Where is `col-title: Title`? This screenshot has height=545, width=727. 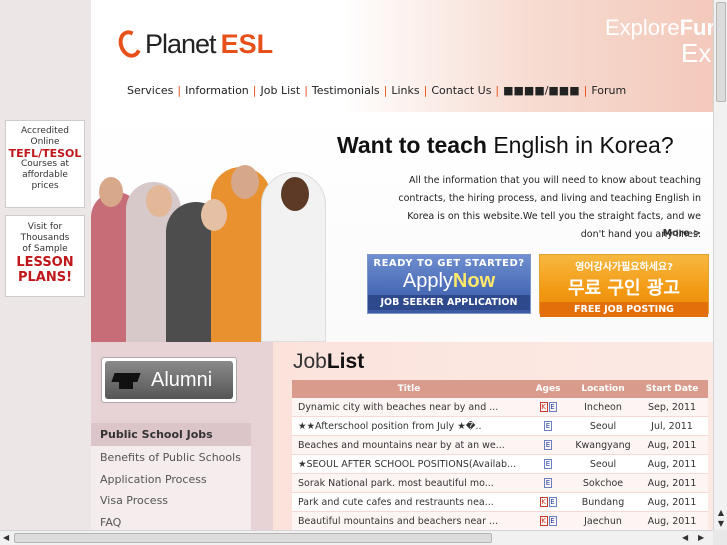
col-title: Title is located at coordinates (409, 389).